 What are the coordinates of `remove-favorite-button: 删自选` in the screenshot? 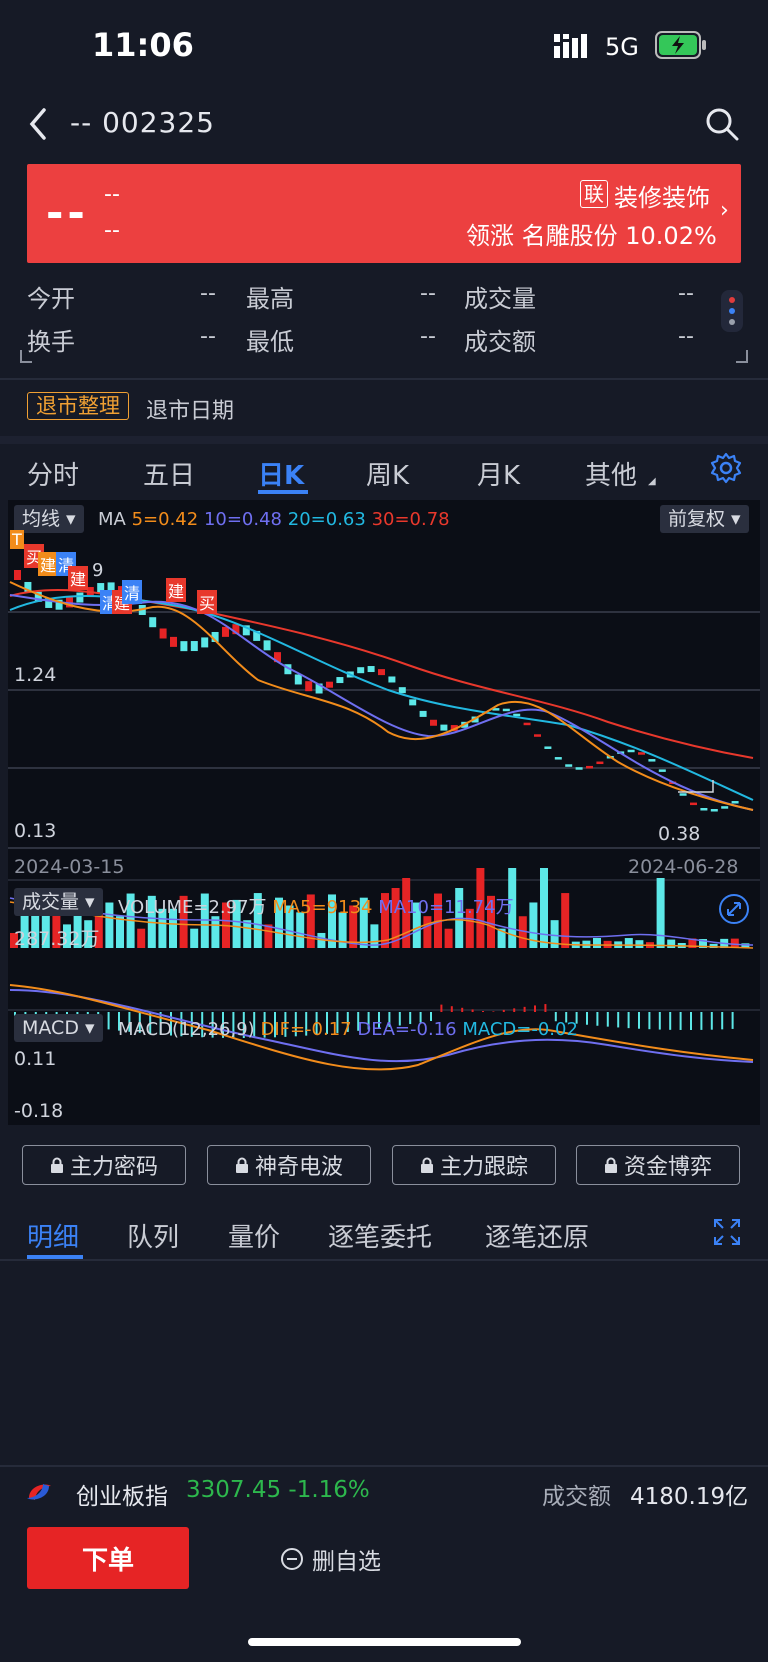 It's located at (330, 1559).